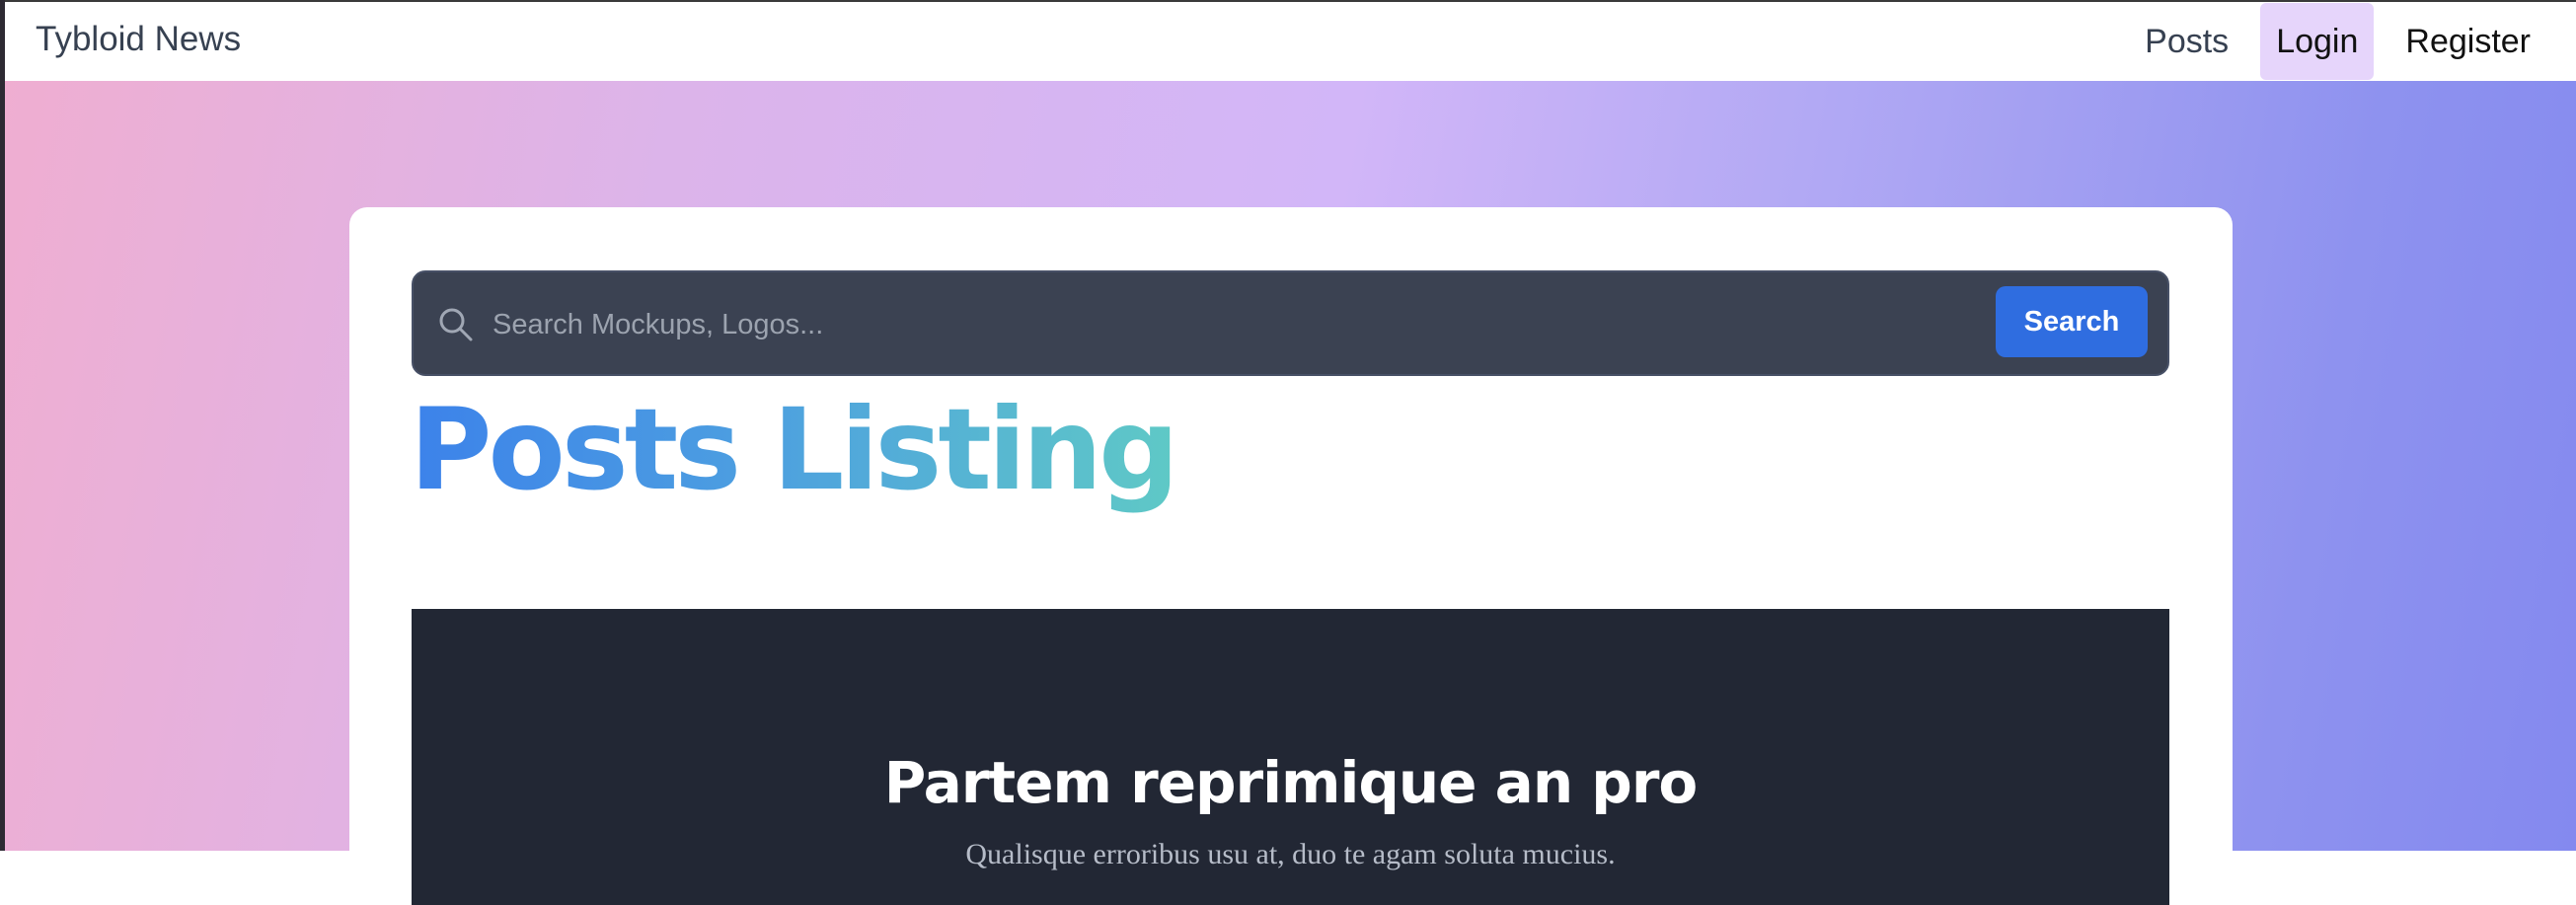  I want to click on page-title: Posts Listing, so click(794, 450).